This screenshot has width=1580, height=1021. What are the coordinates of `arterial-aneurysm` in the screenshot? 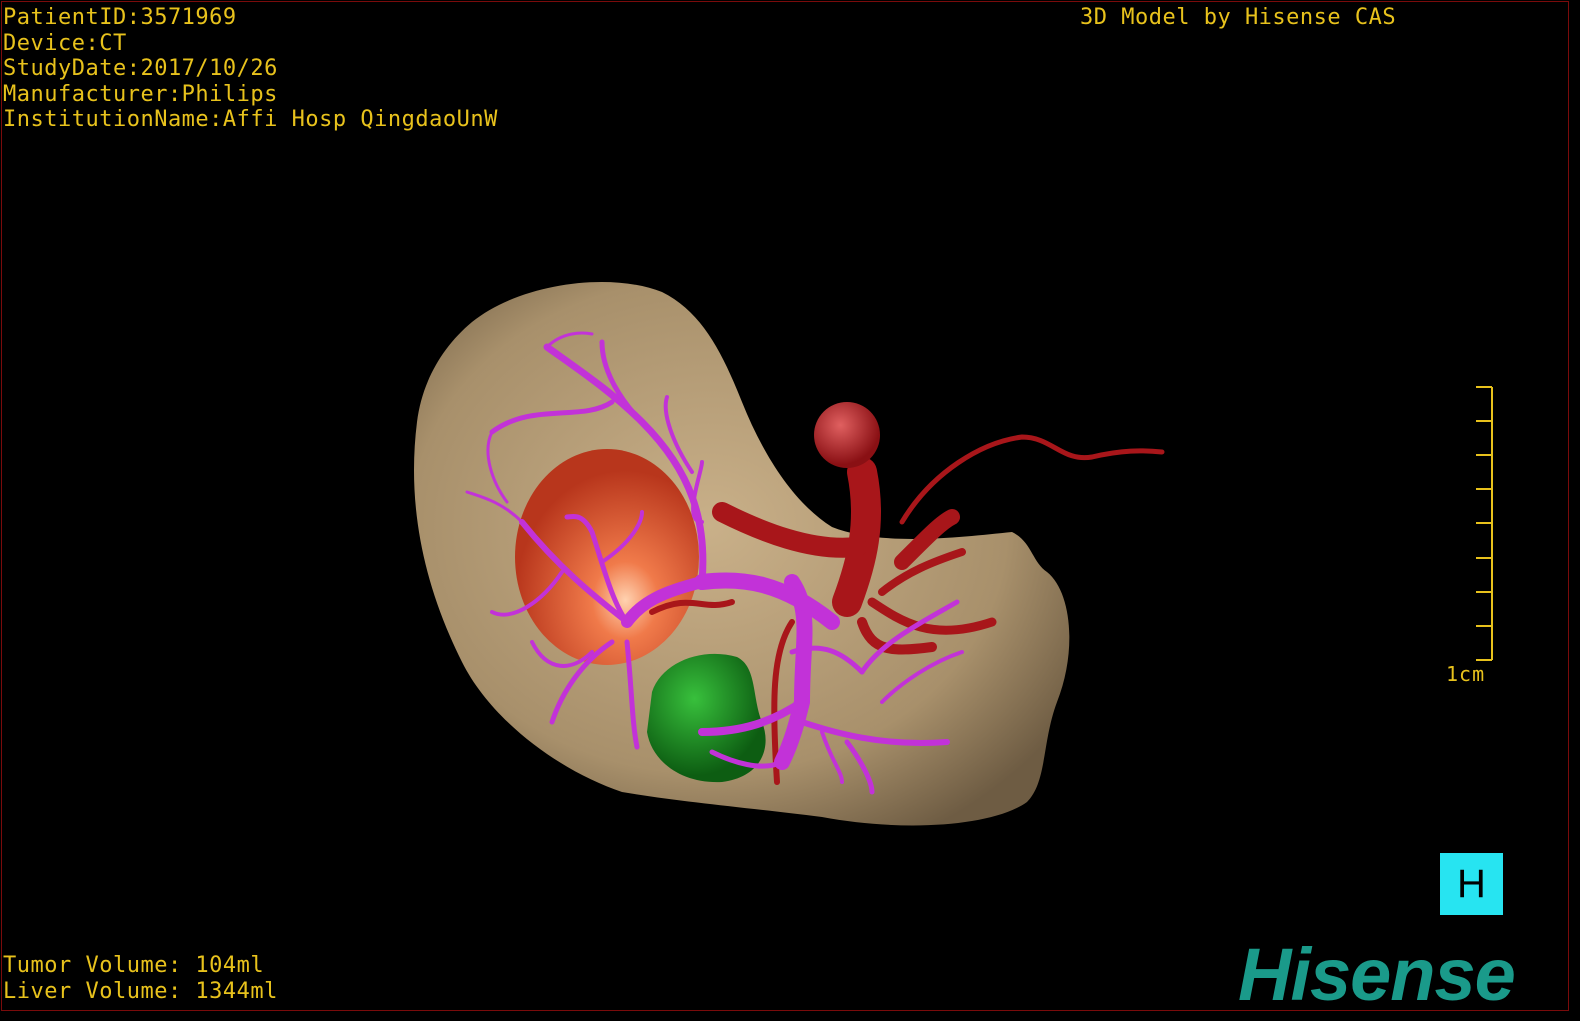 It's located at (847, 435).